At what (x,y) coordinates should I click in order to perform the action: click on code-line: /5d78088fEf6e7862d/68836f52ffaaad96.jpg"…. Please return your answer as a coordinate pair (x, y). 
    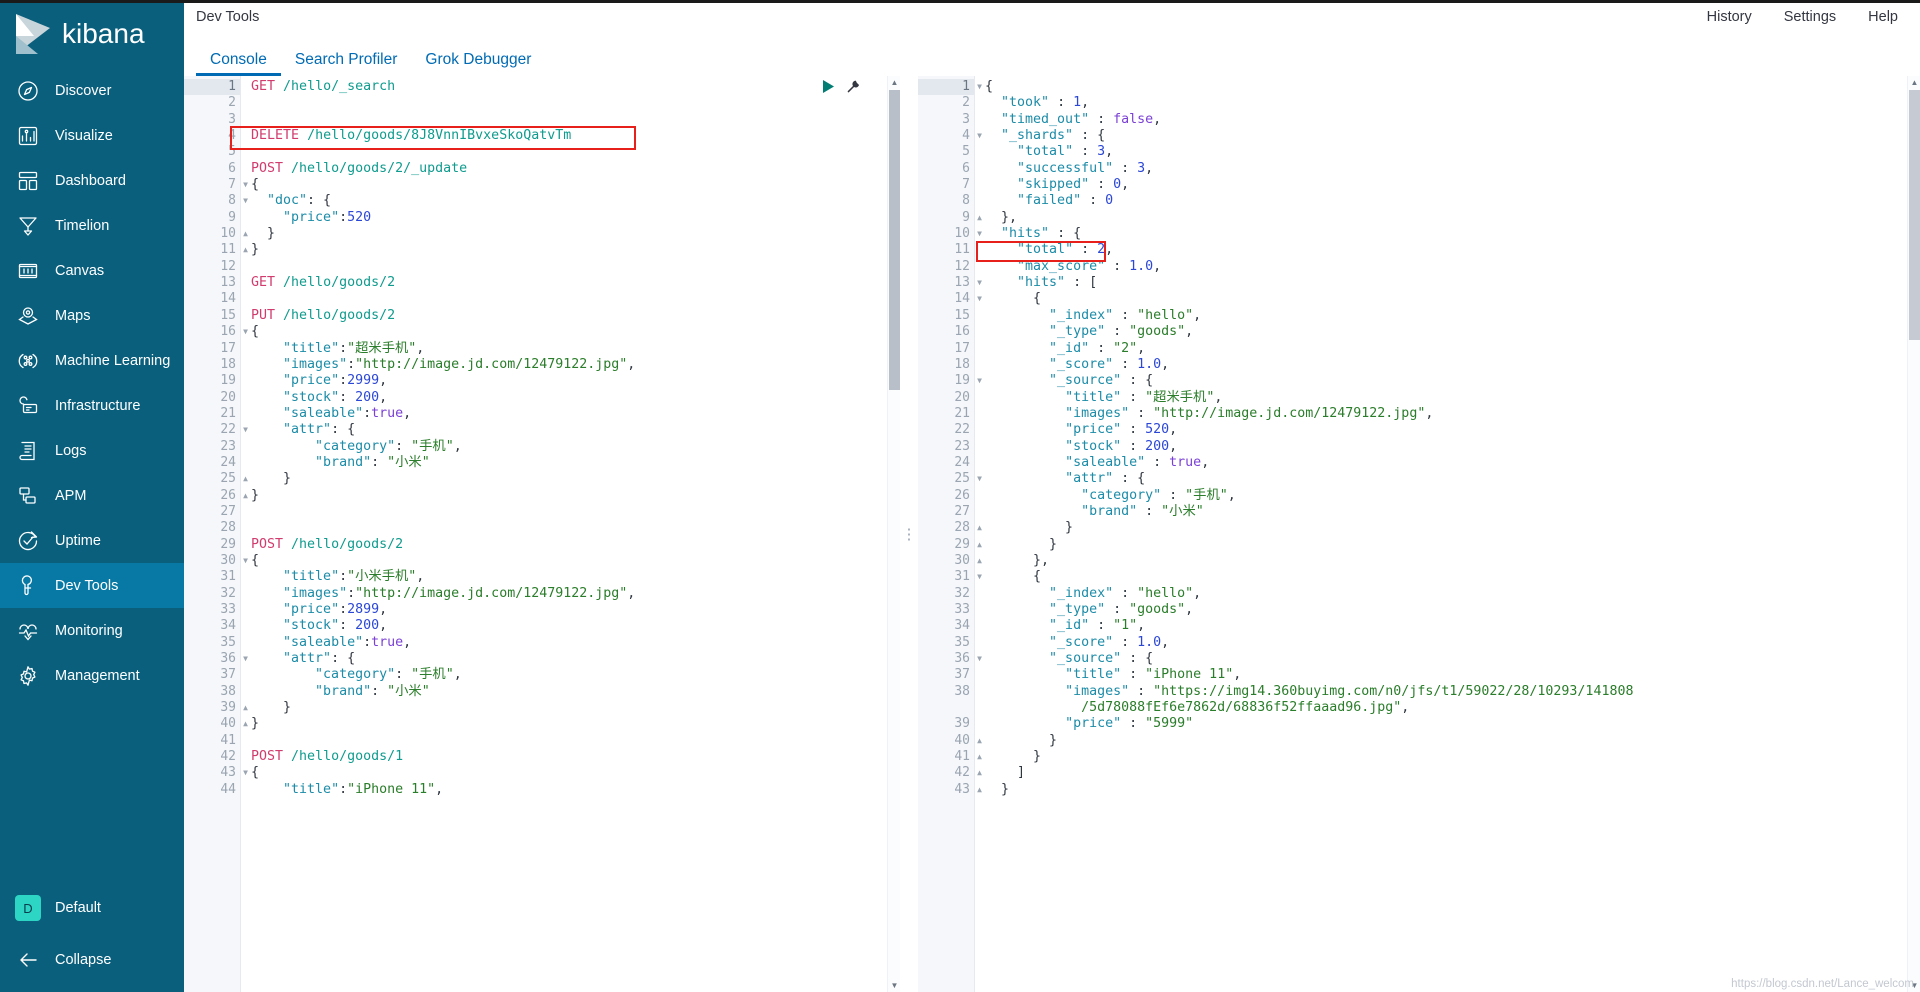
    Looking at the image, I should click on (1446, 708).